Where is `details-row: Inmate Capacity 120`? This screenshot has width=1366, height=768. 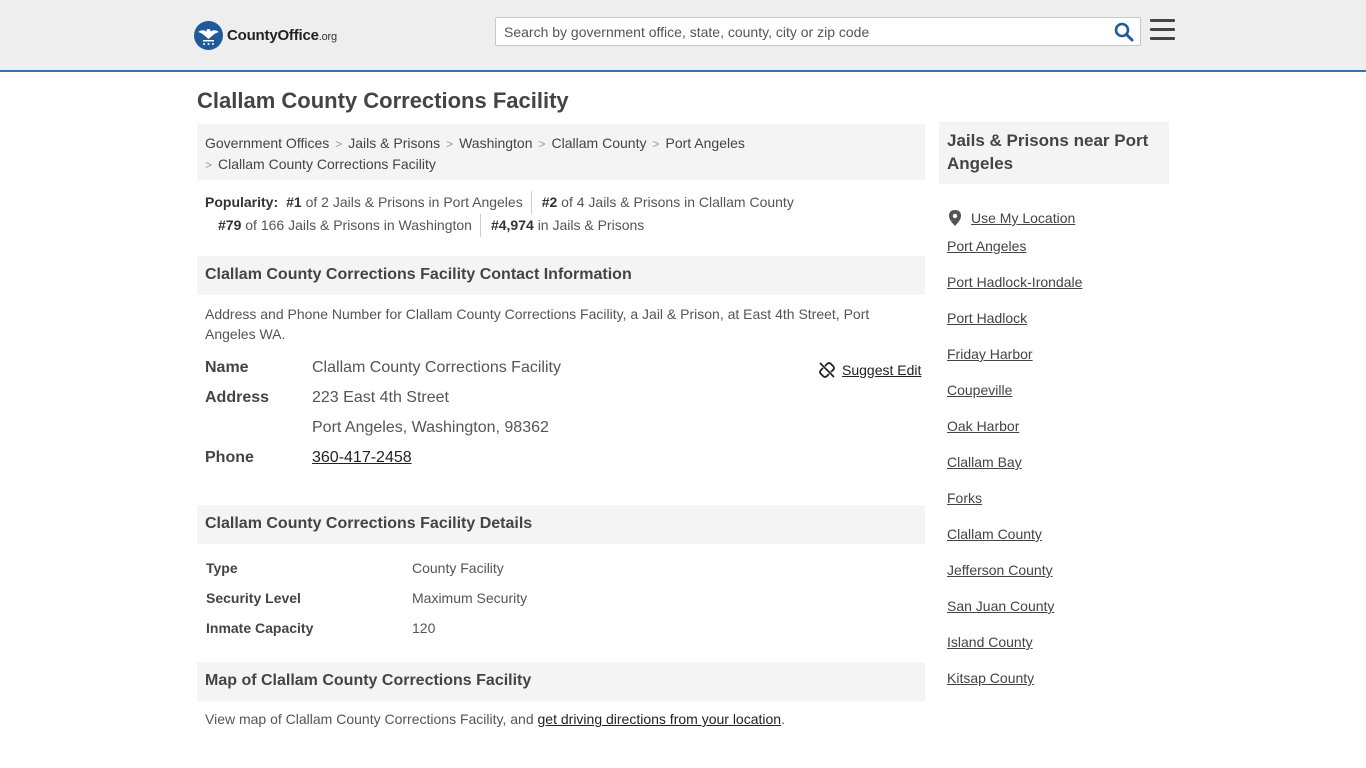 details-row: Inmate Capacity 120 is located at coordinates (556, 633).